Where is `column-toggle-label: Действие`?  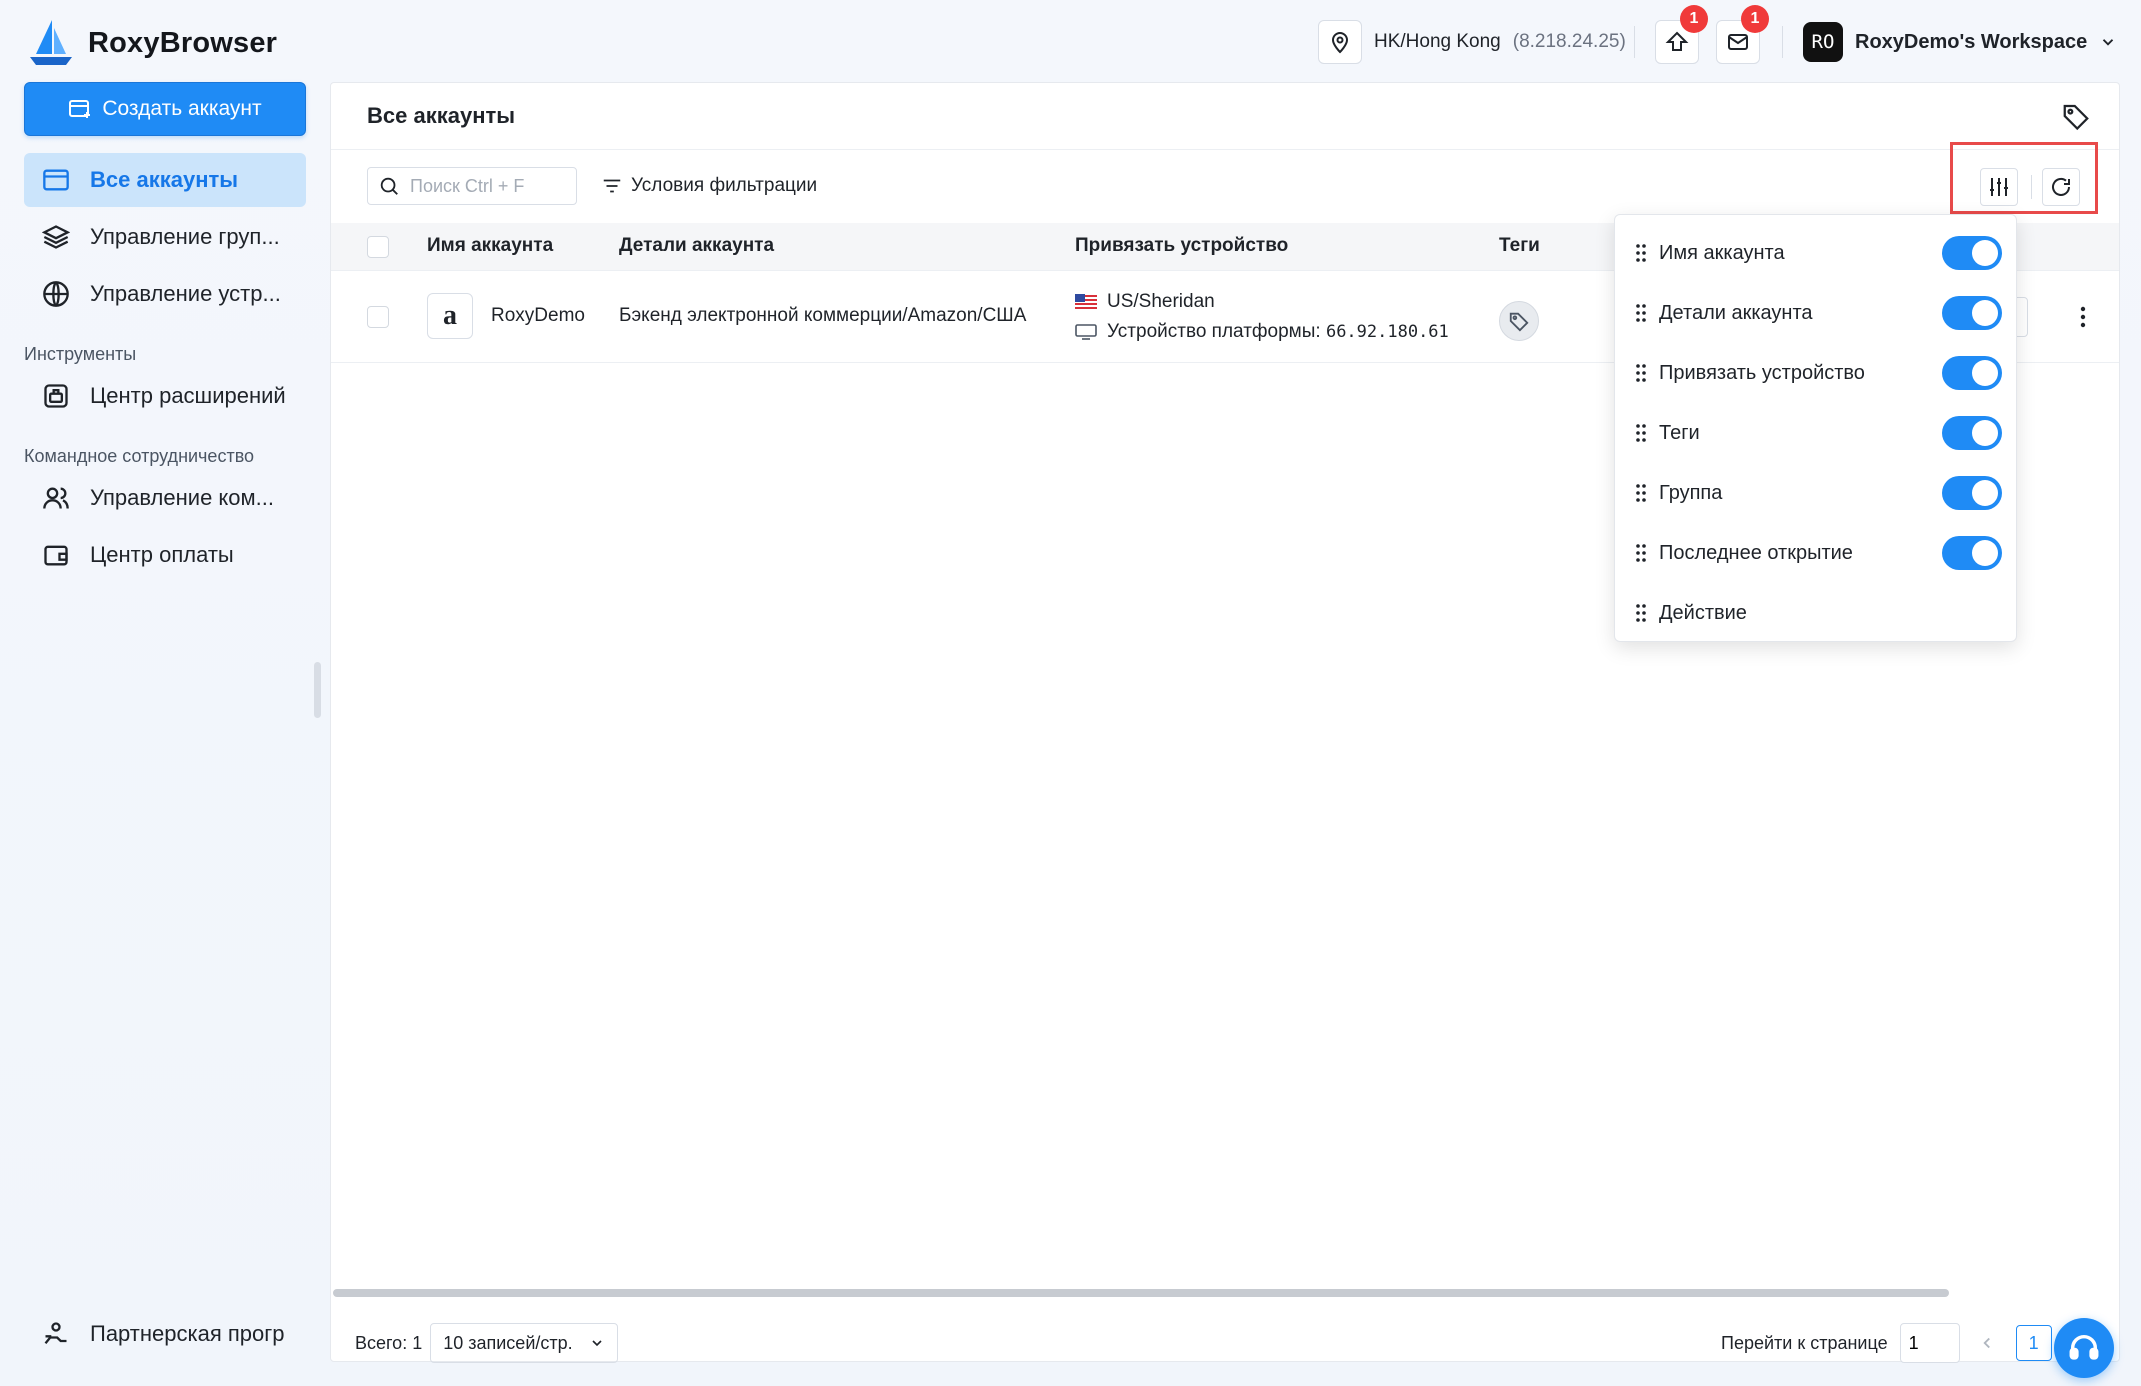 column-toggle-label: Действие is located at coordinates (1703, 612).